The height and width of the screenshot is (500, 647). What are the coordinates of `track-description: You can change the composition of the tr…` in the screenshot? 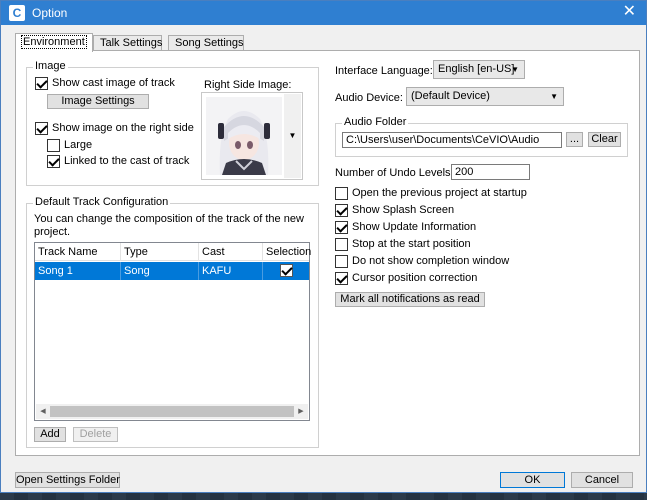 It's located at (169, 225).